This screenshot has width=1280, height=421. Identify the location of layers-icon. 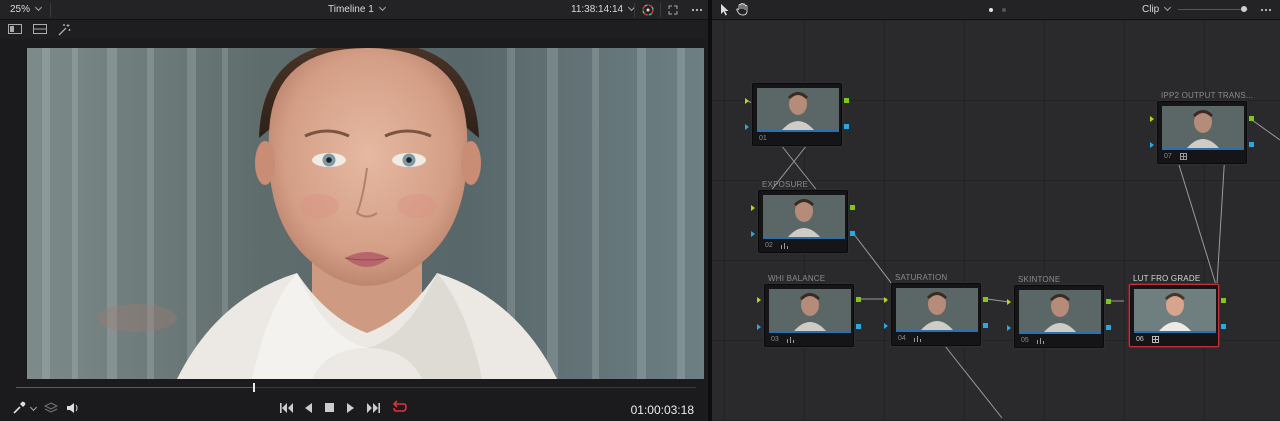
(51, 408).